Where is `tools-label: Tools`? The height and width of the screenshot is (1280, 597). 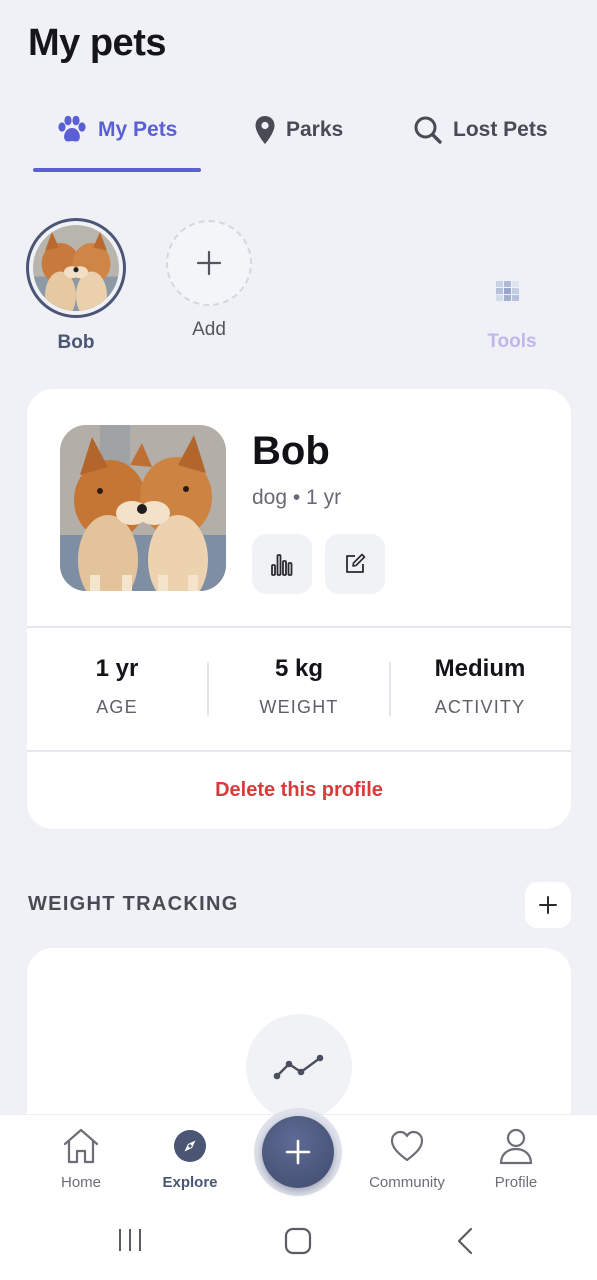 tools-label: Tools is located at coordinates (512, 342).